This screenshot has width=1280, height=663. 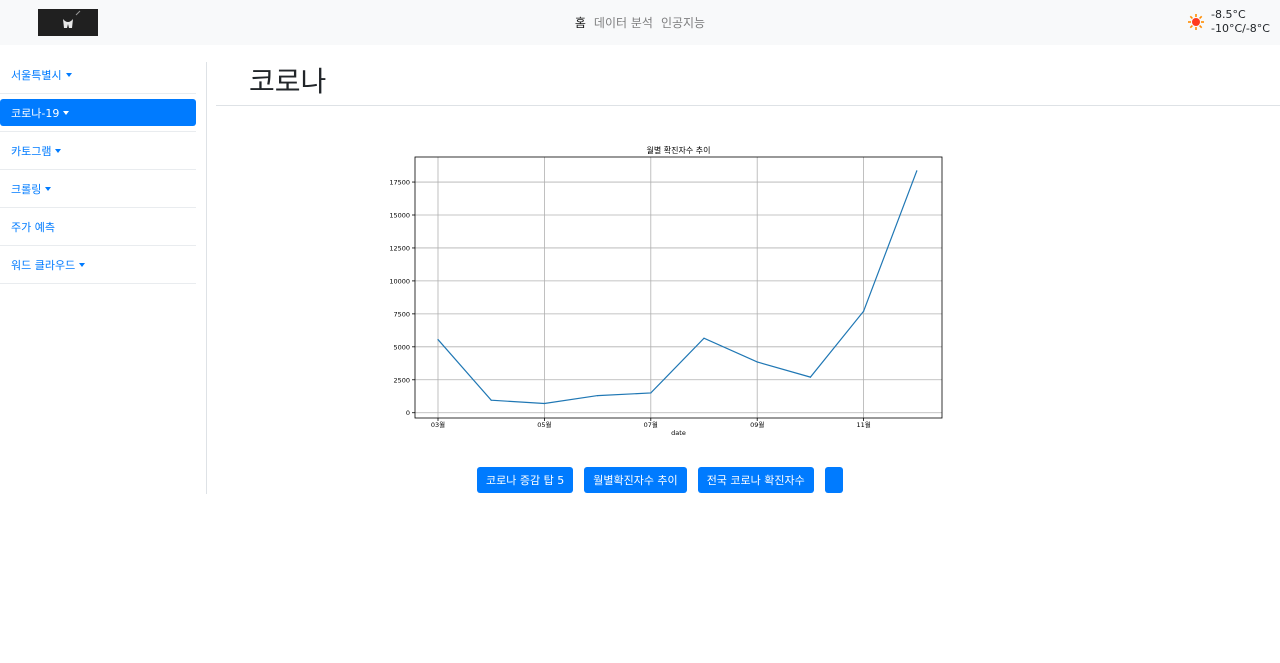 What do you see at coordinates (755, 480) in the screenshot?
I see `chart-button-2: 전국 코로나 확진자수` at bounding box center [755, 480].